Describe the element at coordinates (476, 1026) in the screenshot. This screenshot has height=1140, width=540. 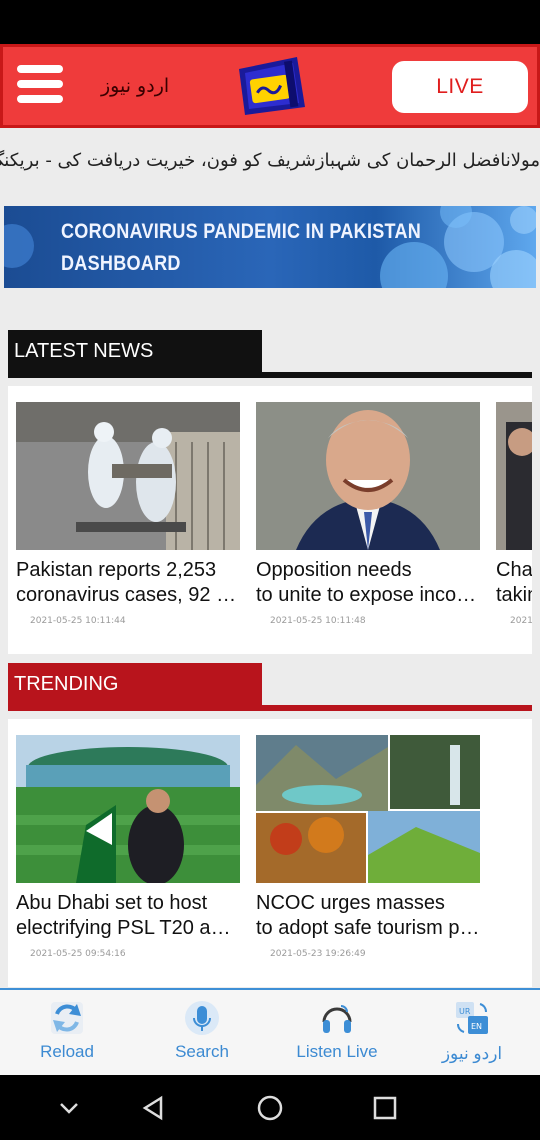
I see `svg-text: EN` at that location.